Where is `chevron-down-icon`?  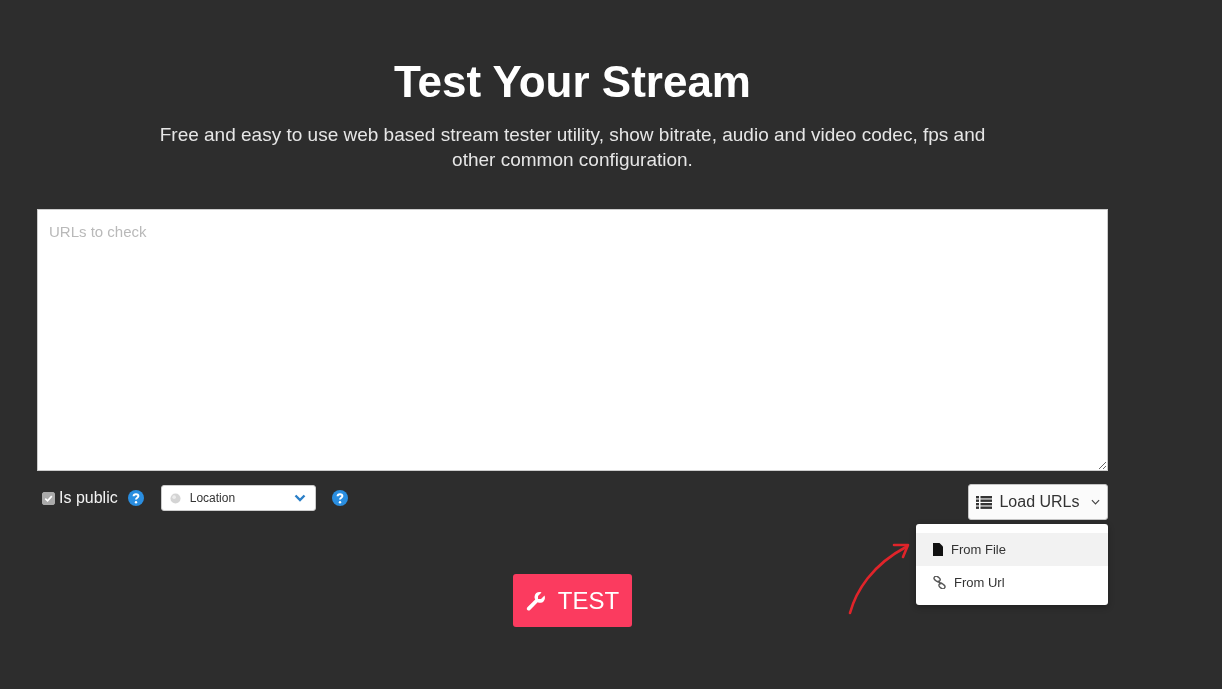
chevron-down-icon is located at coordinates (299, 498).